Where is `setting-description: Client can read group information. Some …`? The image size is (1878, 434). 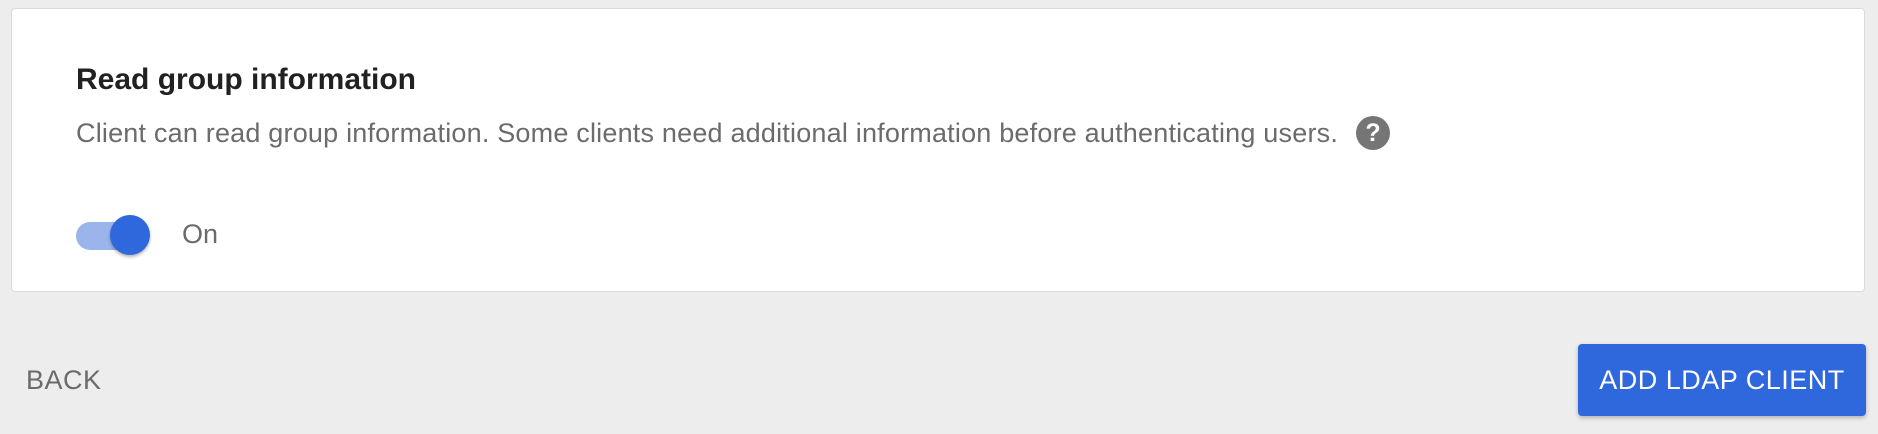
setting-description: Client can read group information. Some … is located at coordinates (707, 132).